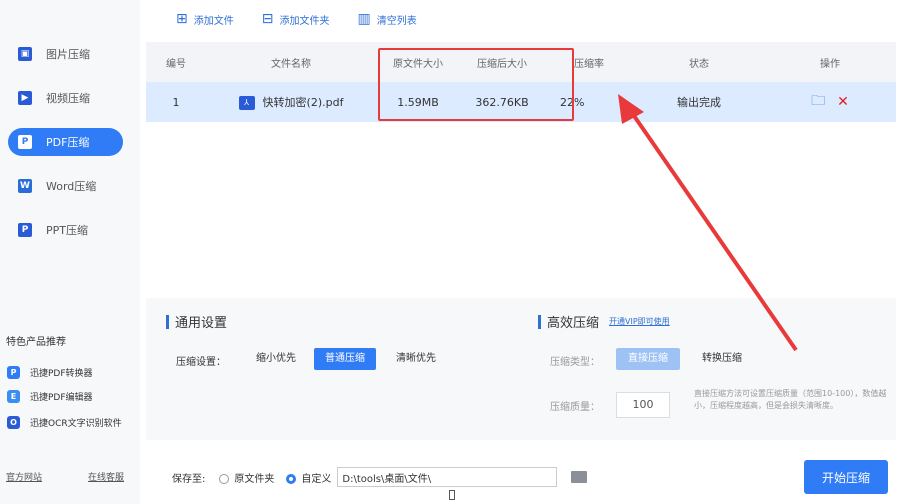 This screenshot has width=897, height=504. What do you see at coordinates (396, 21) in the screenshot?
I see `clear-list-label: 清空列表` at bounding box center [396, 21].